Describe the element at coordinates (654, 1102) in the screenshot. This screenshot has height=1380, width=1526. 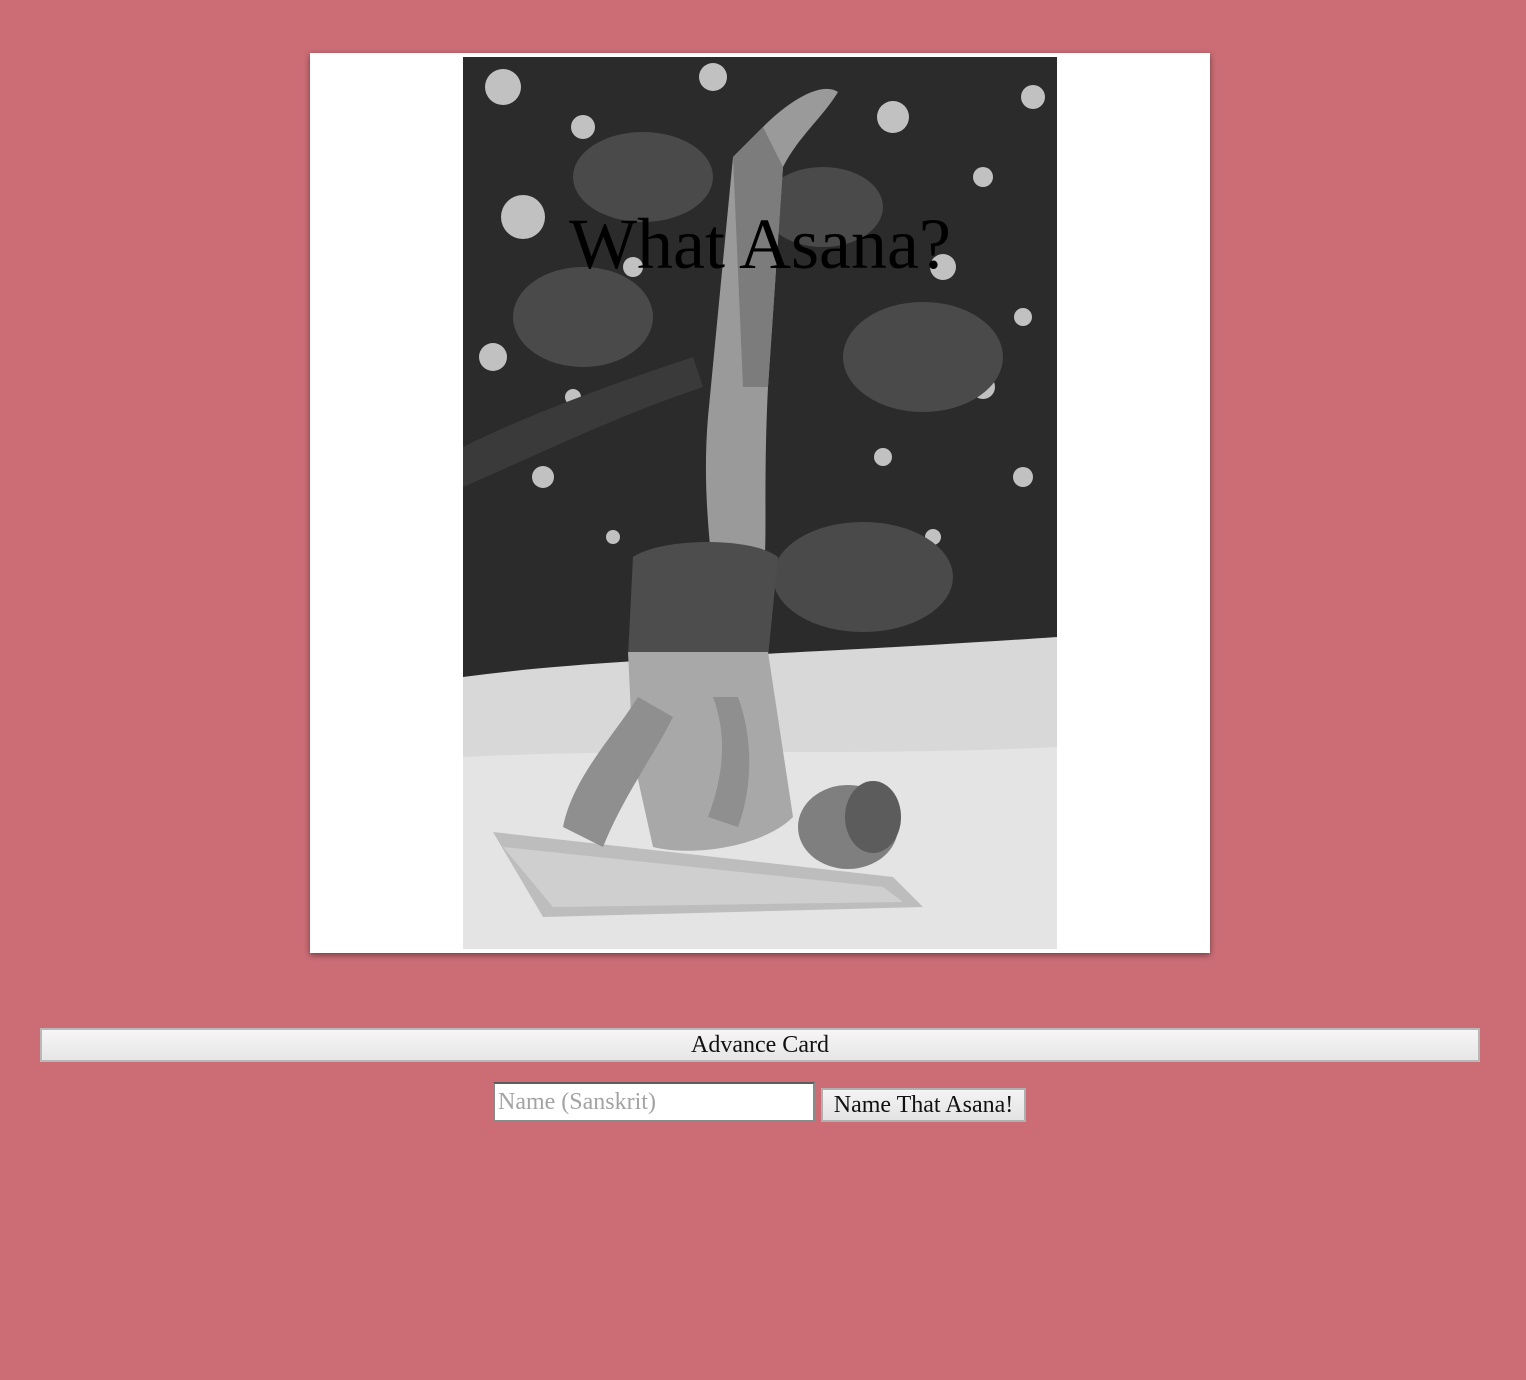
I see `asana-name-input` at that location.